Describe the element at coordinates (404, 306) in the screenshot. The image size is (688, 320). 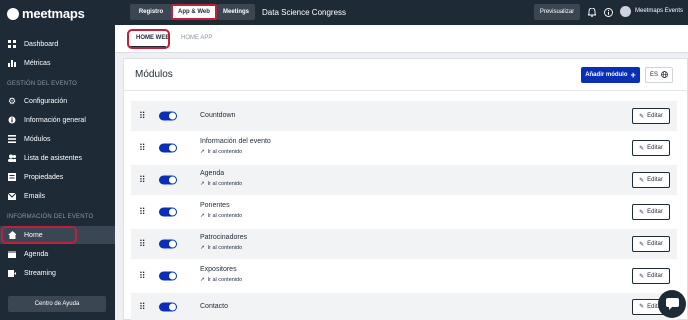
I see `module-row-contacto: ⠿ Contacto ✎ Editar` at that location.